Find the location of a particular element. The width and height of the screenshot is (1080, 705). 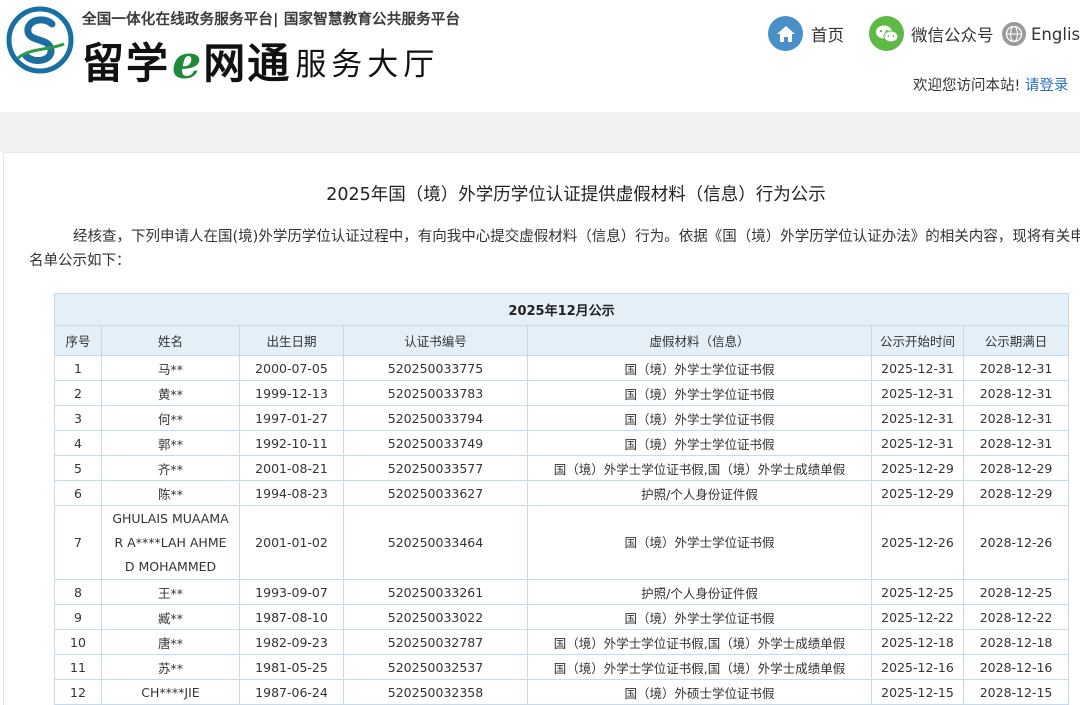

login-link: 请登录 is located at coordinates (1047, 86).